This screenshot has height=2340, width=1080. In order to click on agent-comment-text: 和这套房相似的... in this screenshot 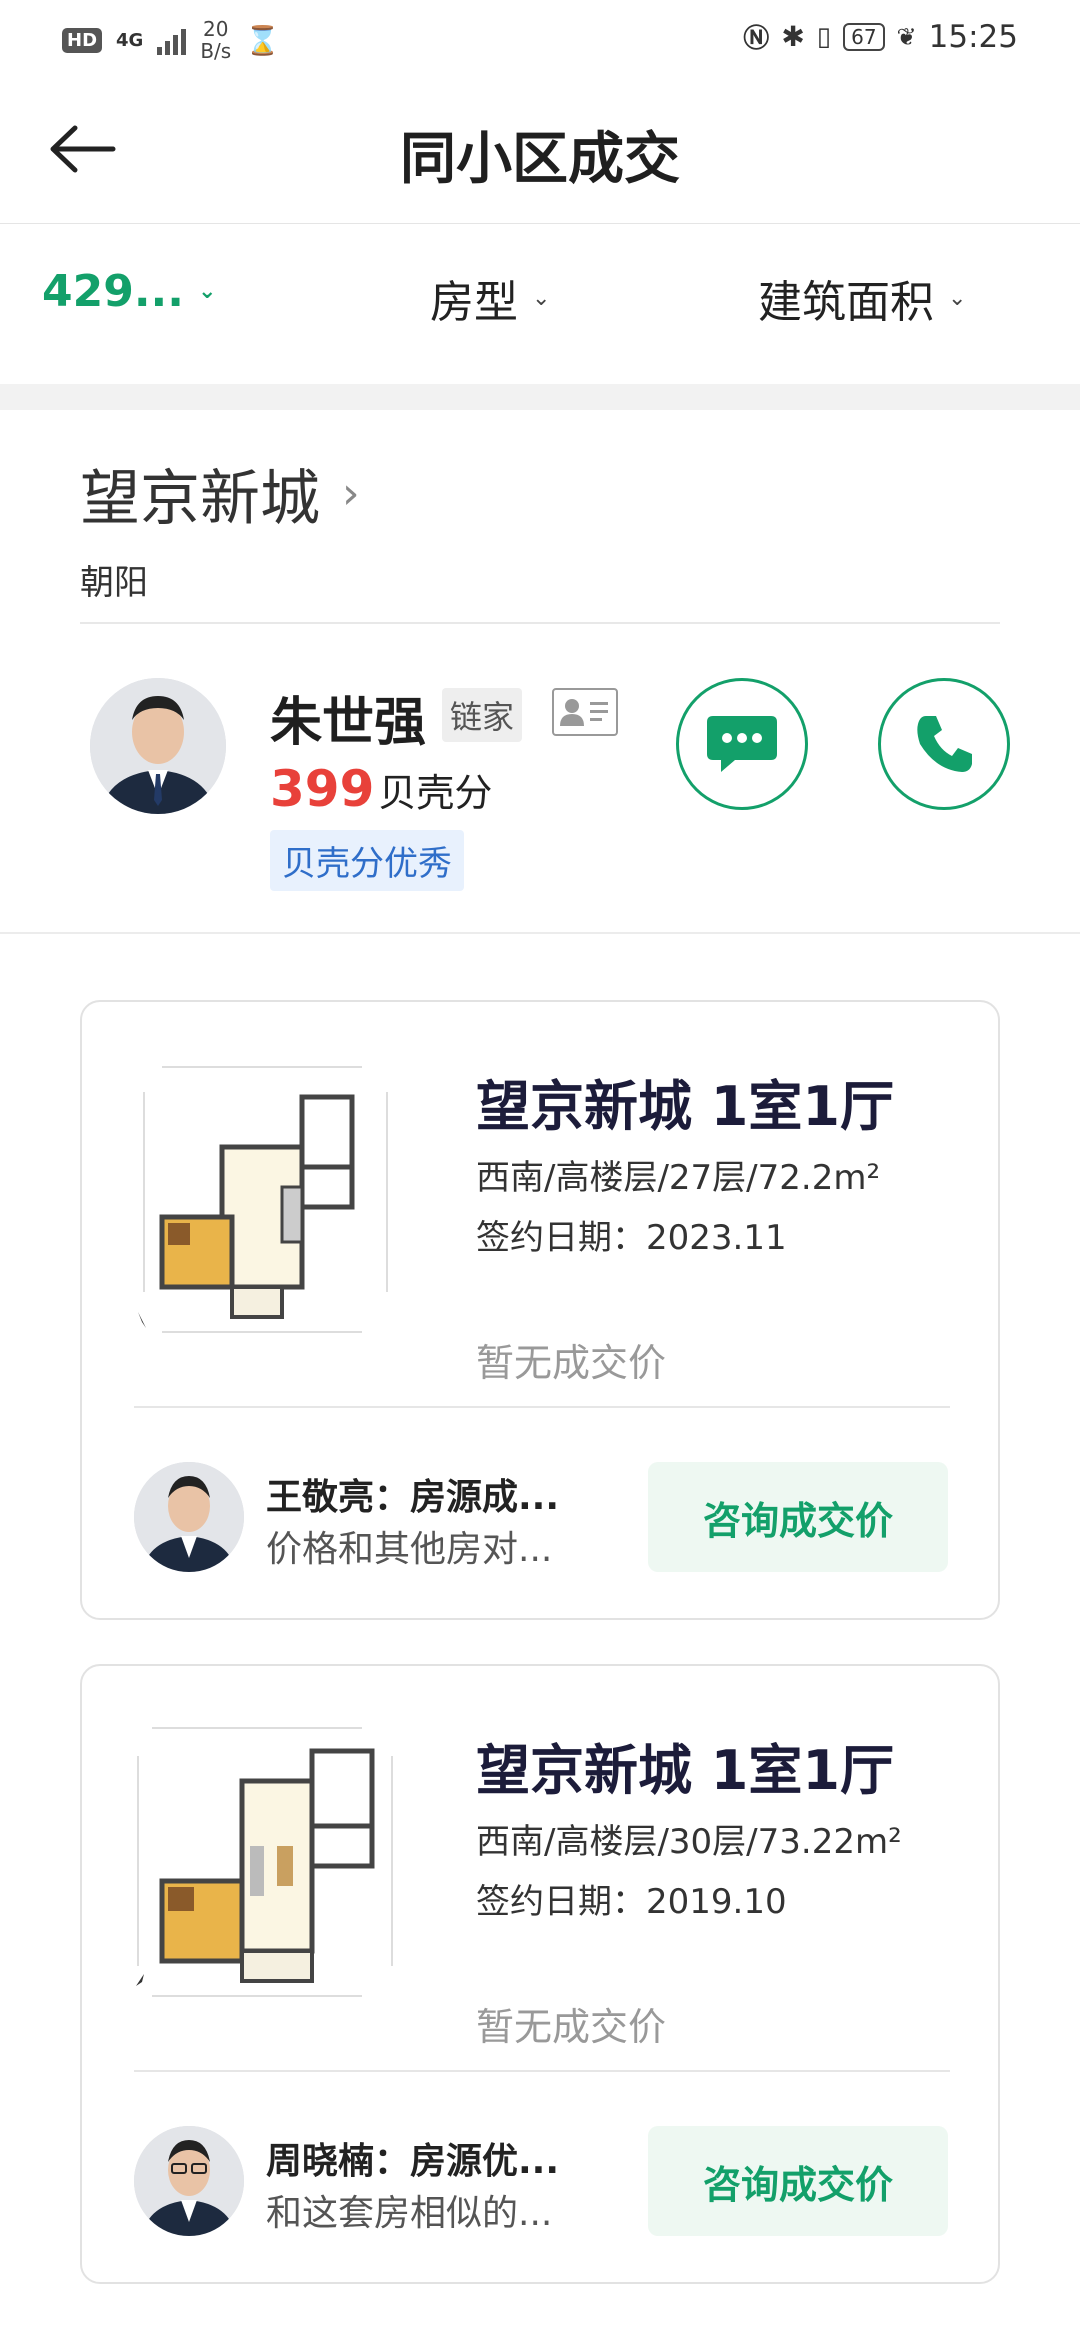, I will do `click(409, 2213)`.